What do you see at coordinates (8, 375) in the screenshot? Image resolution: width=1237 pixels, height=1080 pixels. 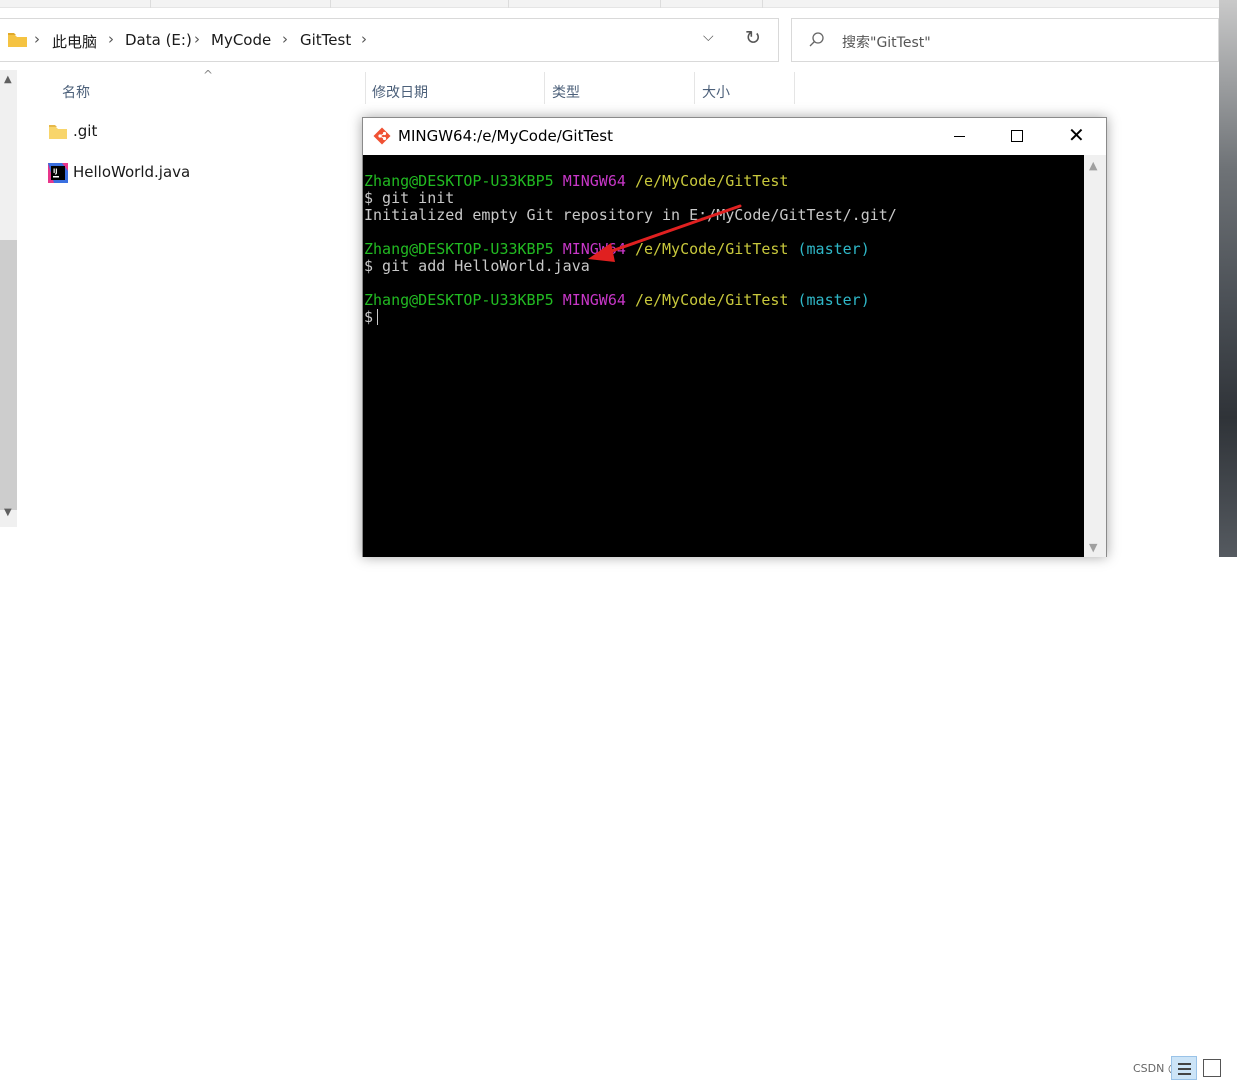 I see `scrollbar-thumb` at bounding box center [8, 375].